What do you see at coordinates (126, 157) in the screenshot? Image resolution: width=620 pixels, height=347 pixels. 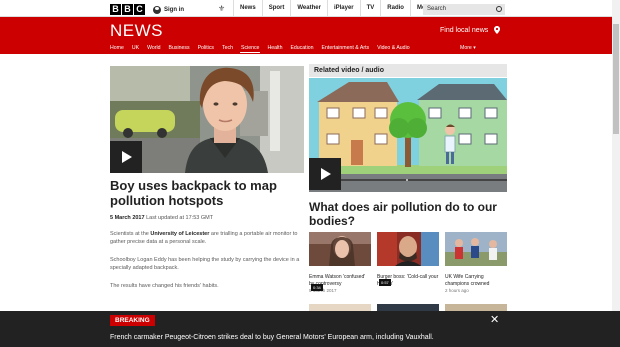 I see `hero-play-button` at bounding box center [126, 157].